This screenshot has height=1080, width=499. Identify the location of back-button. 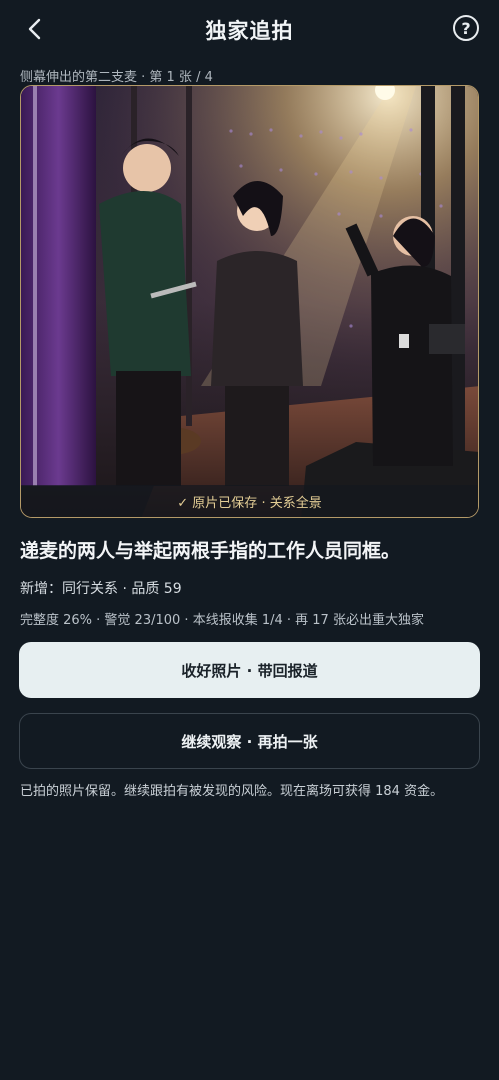
(35, 29).